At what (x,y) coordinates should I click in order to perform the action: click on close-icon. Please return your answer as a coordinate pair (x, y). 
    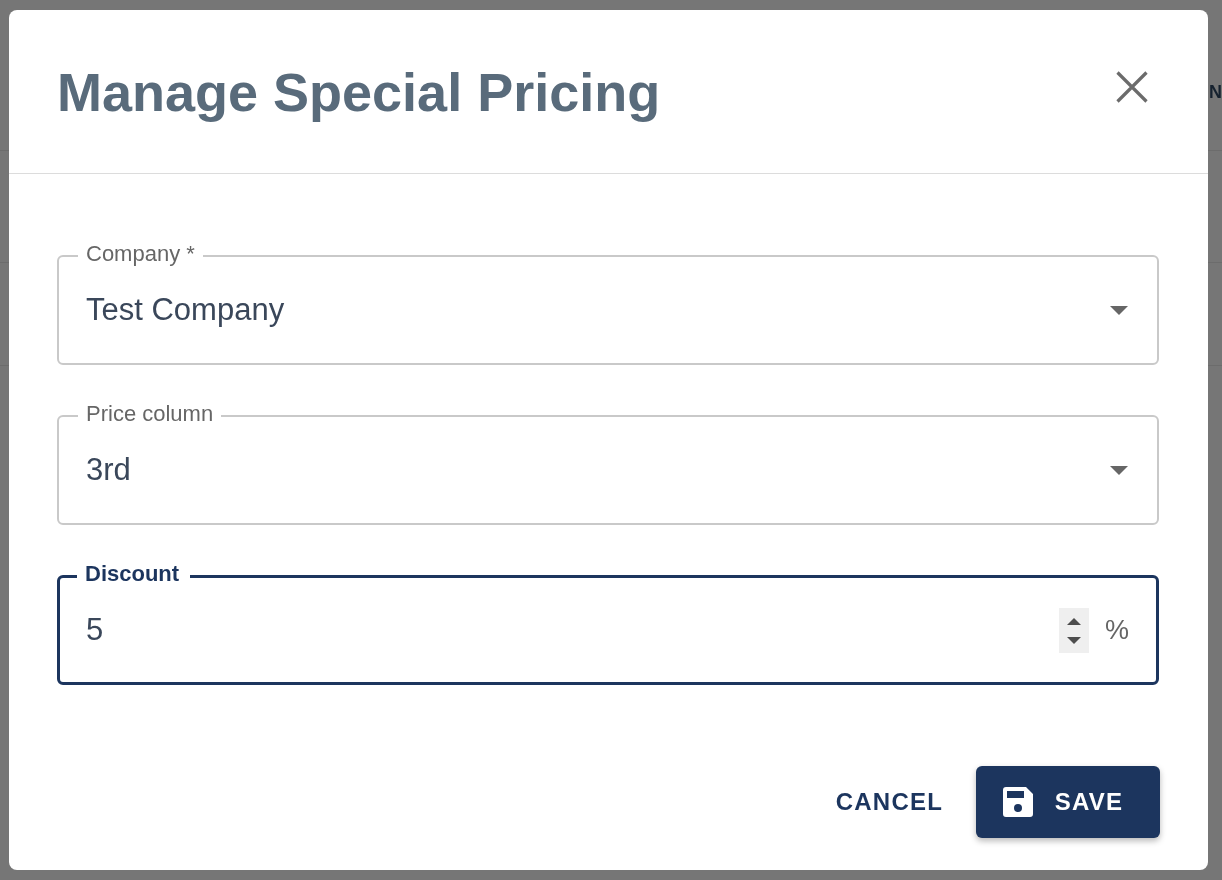
    Looking at the image, I should click on (1132, 86).